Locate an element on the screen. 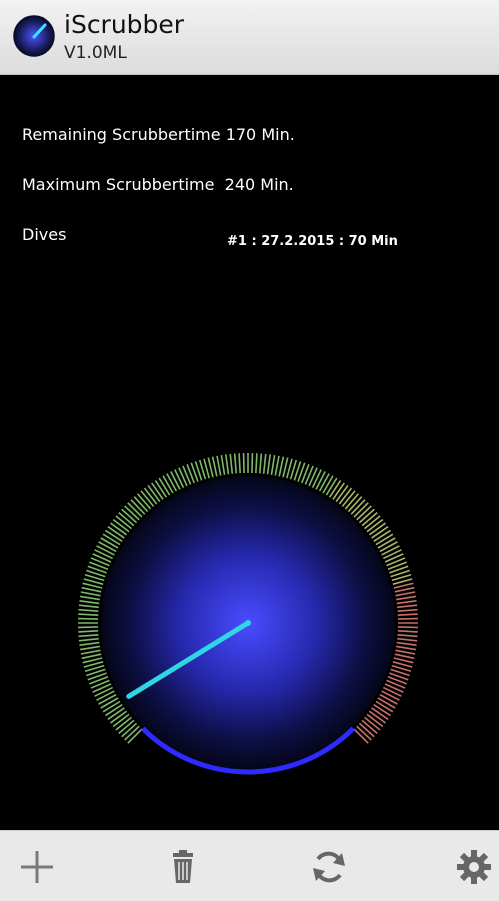  dives-label: Dives is located at coordinates (44, 234).